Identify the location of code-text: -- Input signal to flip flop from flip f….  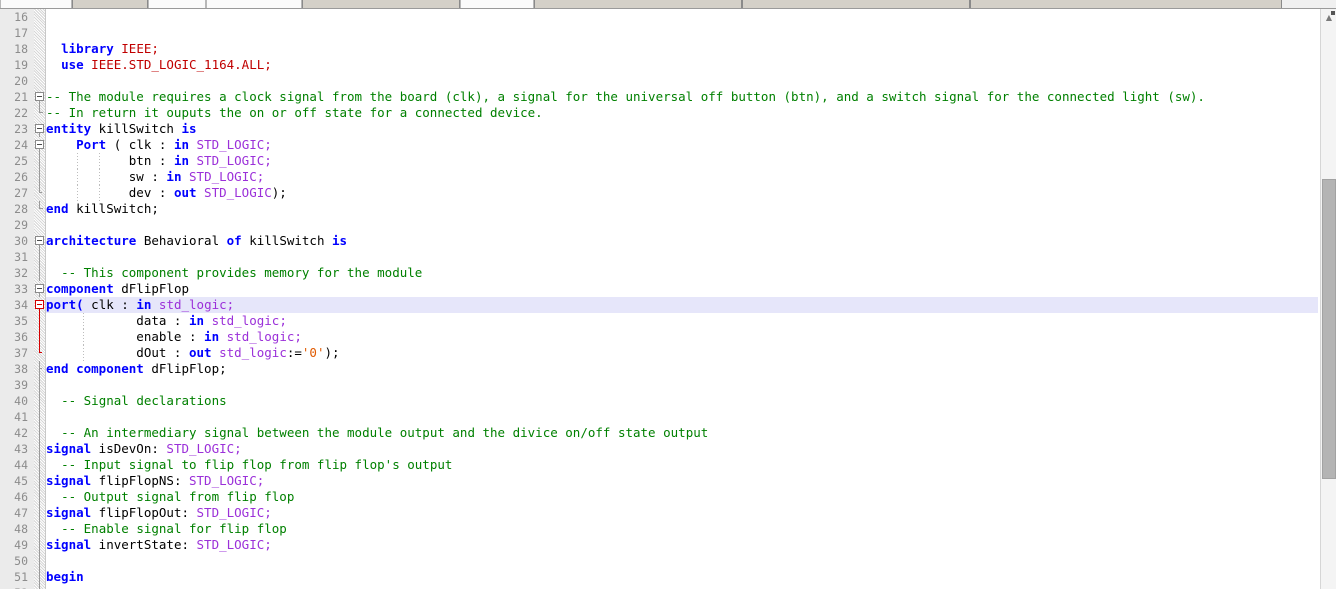
(682, 465).